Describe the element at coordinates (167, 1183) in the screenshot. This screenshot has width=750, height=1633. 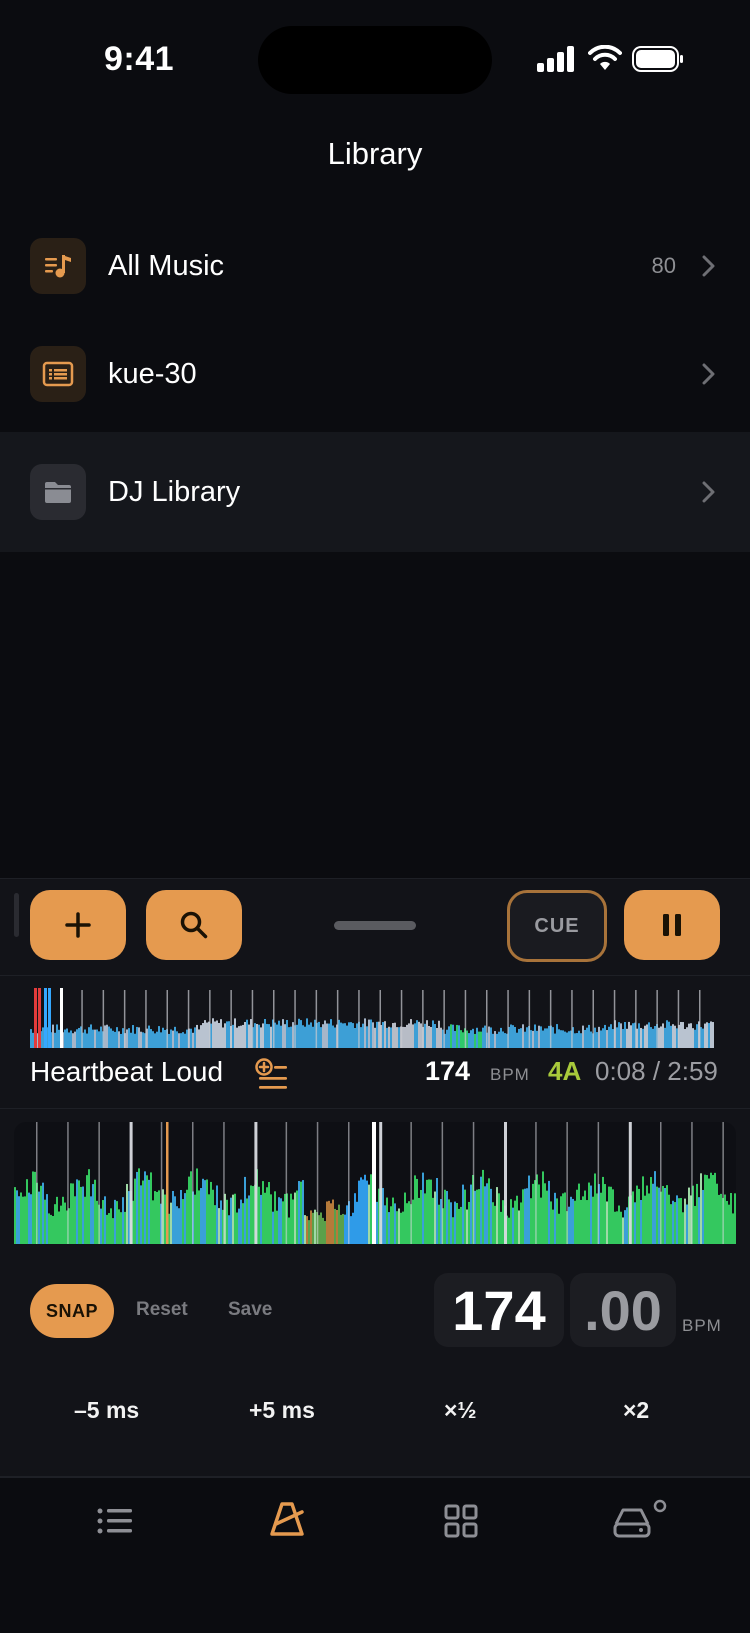
I see `cue-line` at that location.